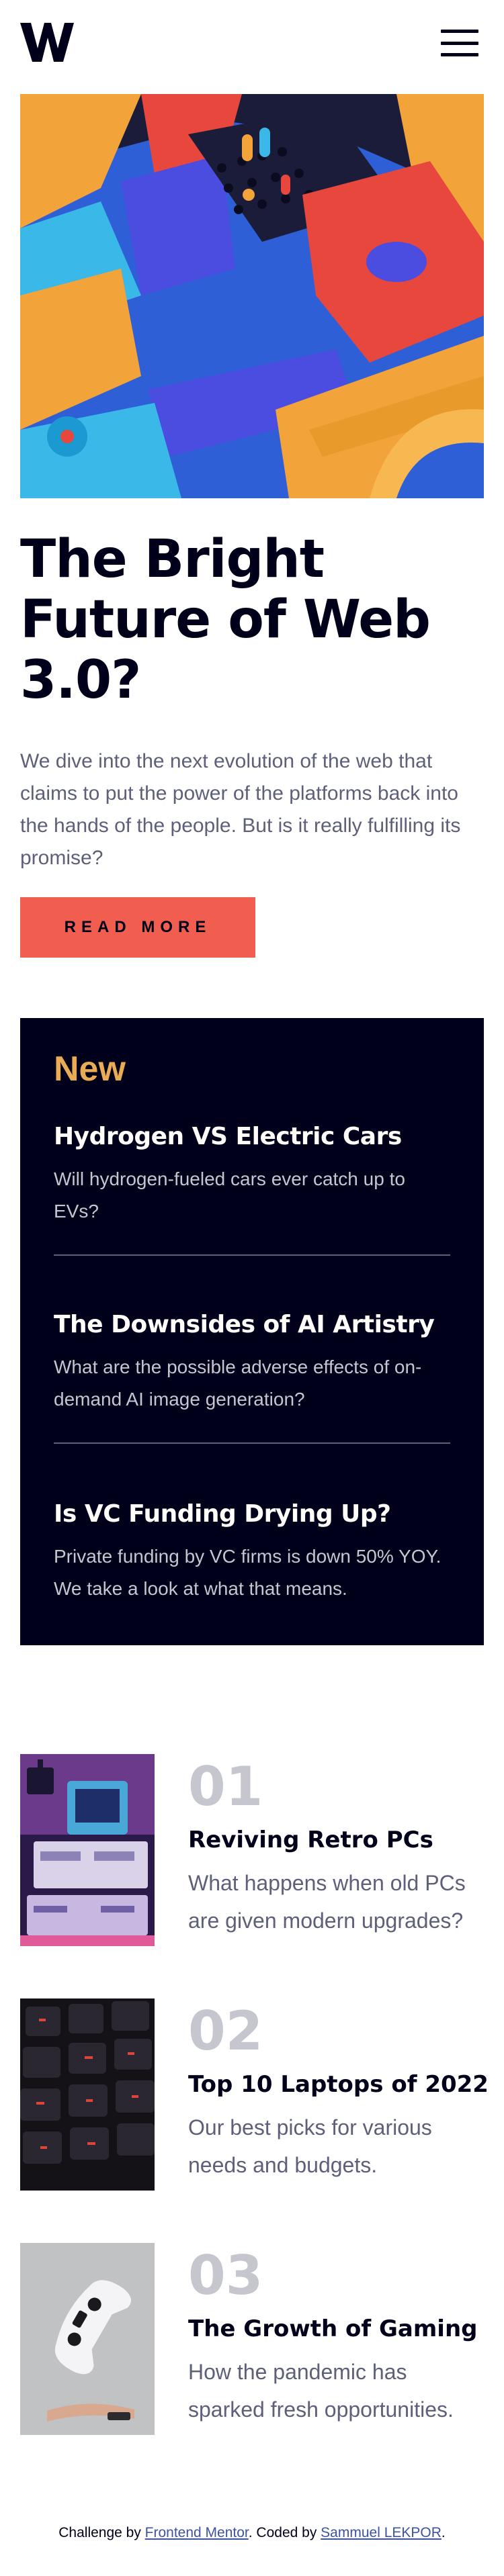 The image size is (504, 2576). I want to click on new-item-title: The Downsides of AI Artistry, so click(252, 1324).